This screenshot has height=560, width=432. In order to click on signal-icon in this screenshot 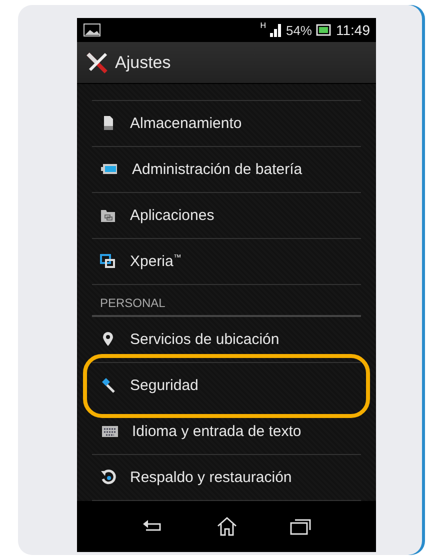, I will do `click(276, 30)`.